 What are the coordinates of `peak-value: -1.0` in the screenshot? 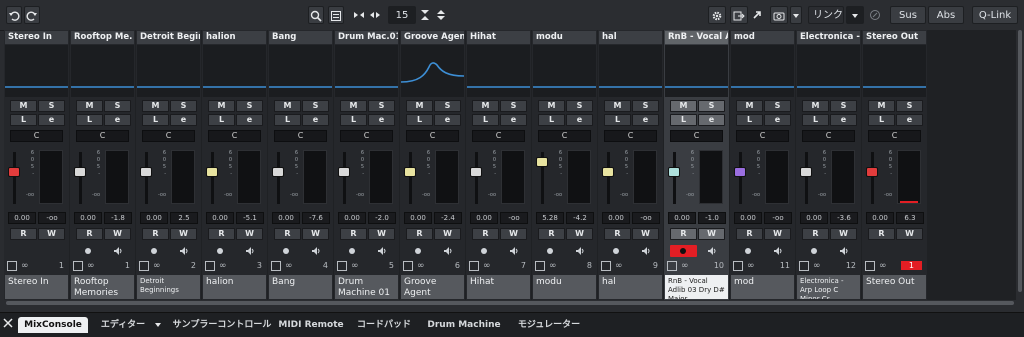 It's located at (712, 218).